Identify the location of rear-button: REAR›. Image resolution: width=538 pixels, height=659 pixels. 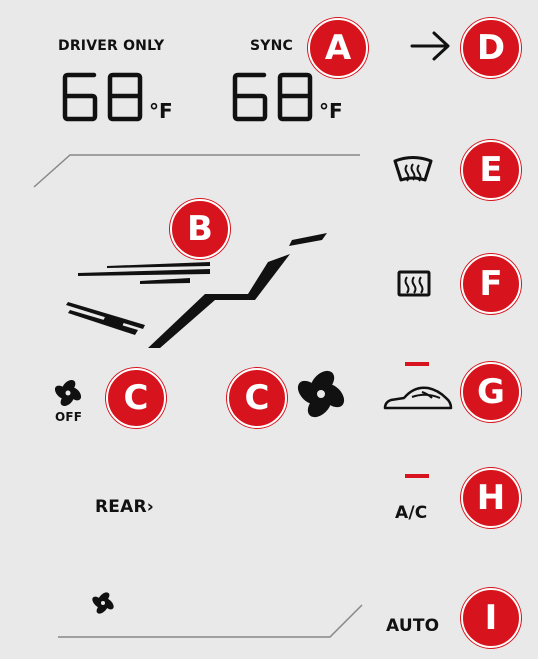
(124, 507).